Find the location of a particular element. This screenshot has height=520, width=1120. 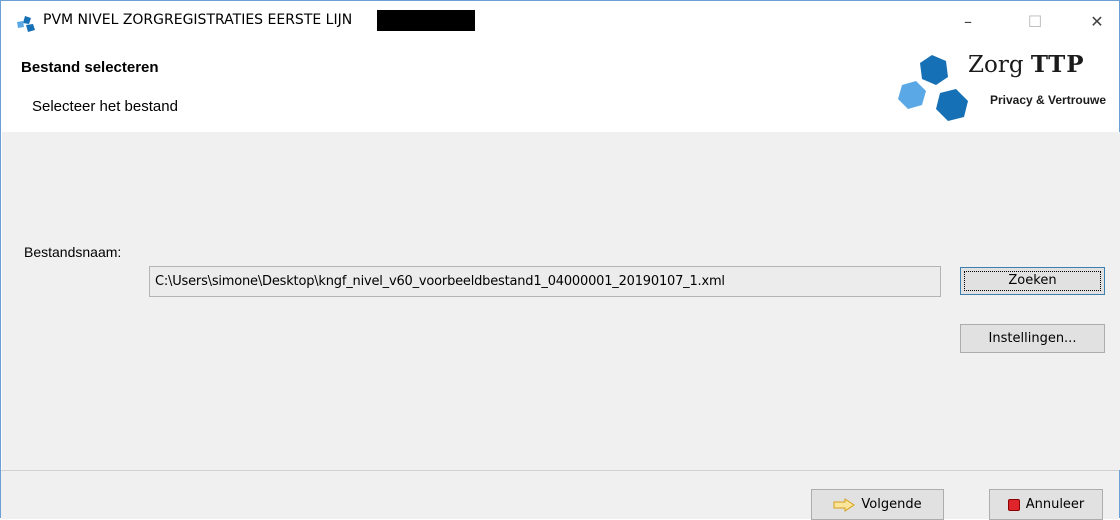

app-logo-icon is located at coordinates (26, 24).